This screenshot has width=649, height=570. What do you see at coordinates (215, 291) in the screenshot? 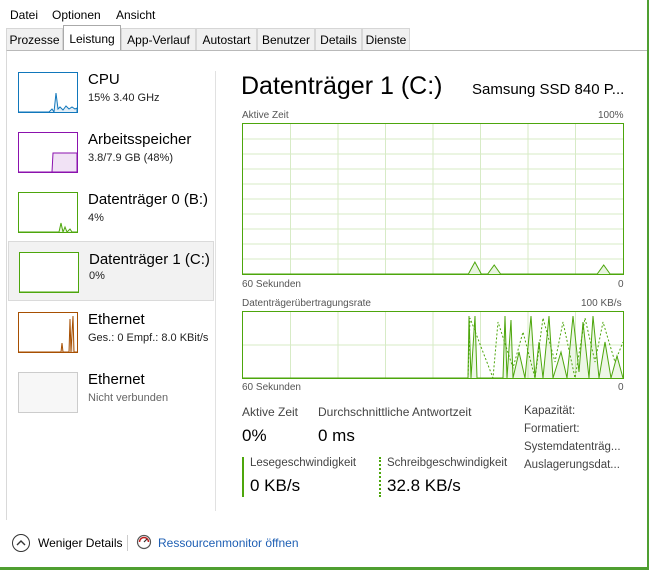
I see `sidebar-divider` at bounding box center [215, 291].